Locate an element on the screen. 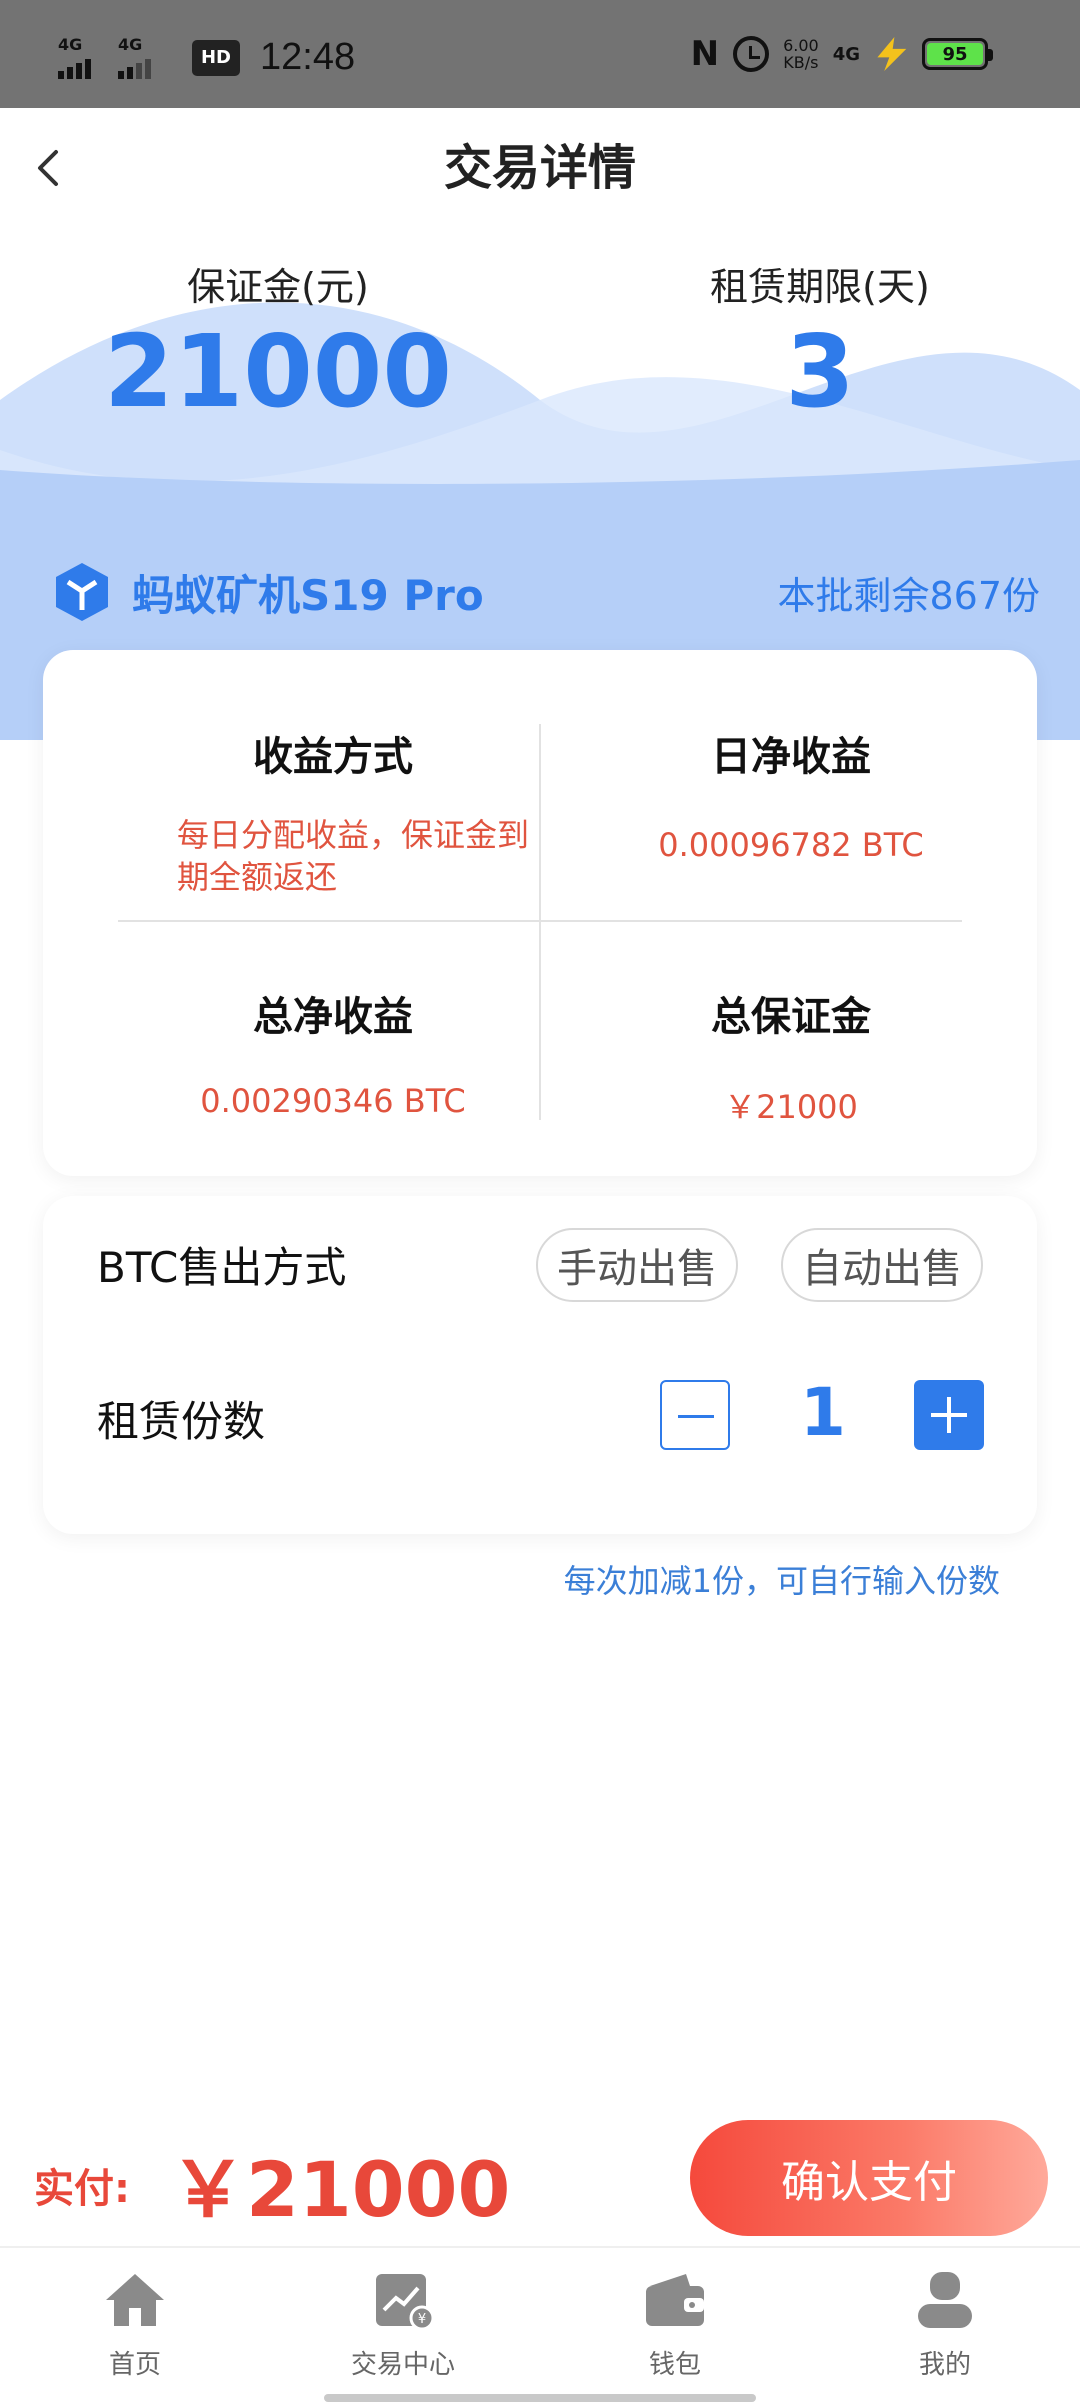  remaining-stock: 本批剩余867份 is located at coordinates (908, 595).